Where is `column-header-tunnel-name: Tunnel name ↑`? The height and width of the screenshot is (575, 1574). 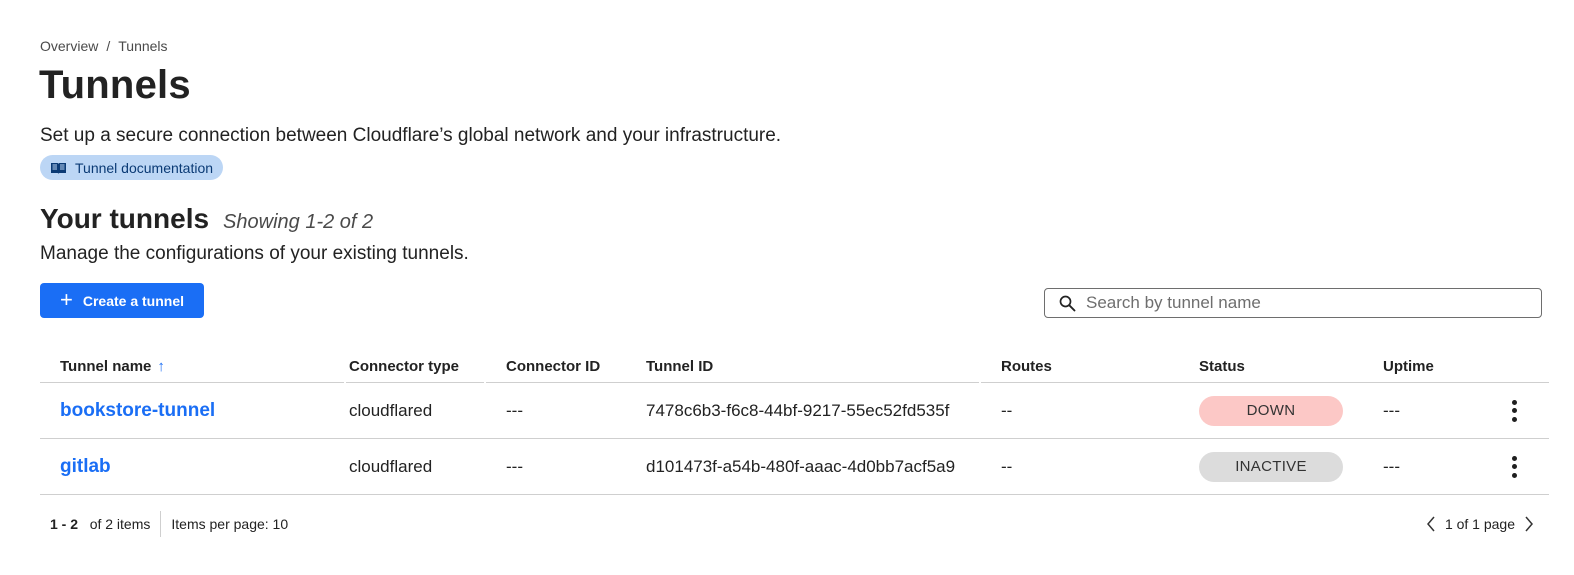
column-header-tunnel-name: Tunnel name ↑ is located at coordinates (112, 366).